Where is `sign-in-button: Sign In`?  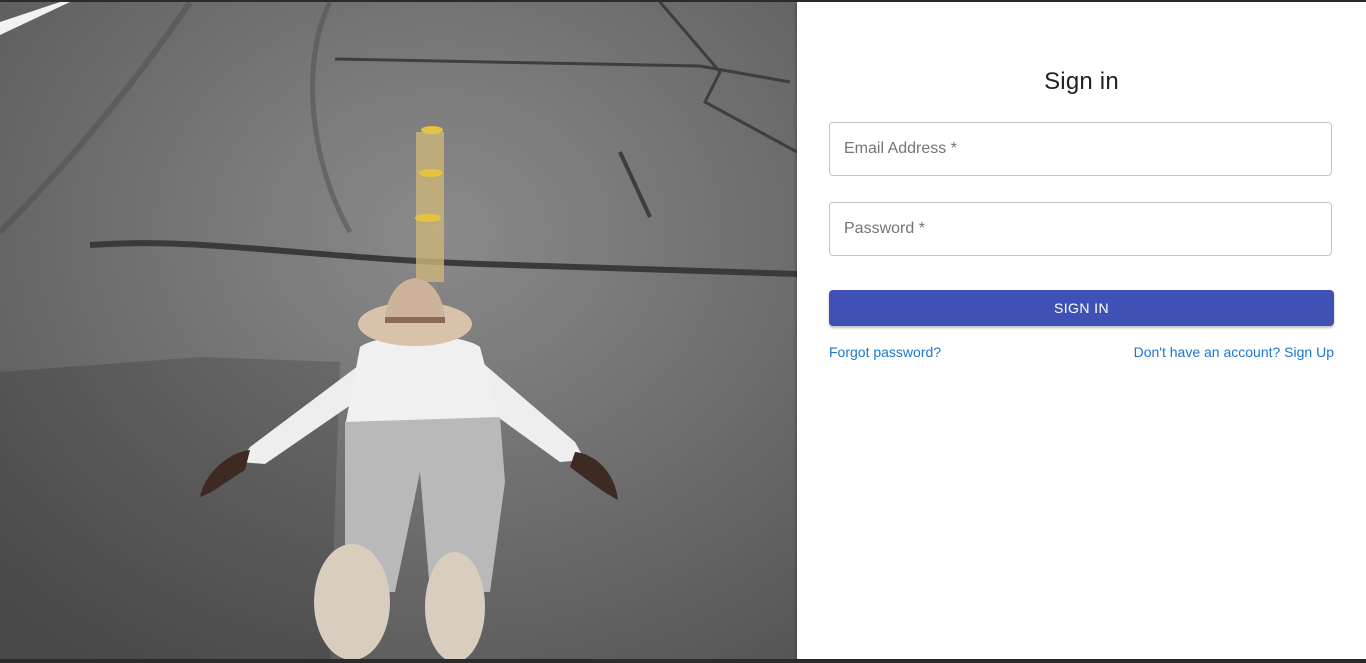
sign-in-button: Sign In is located at coordinates (1081, 308).